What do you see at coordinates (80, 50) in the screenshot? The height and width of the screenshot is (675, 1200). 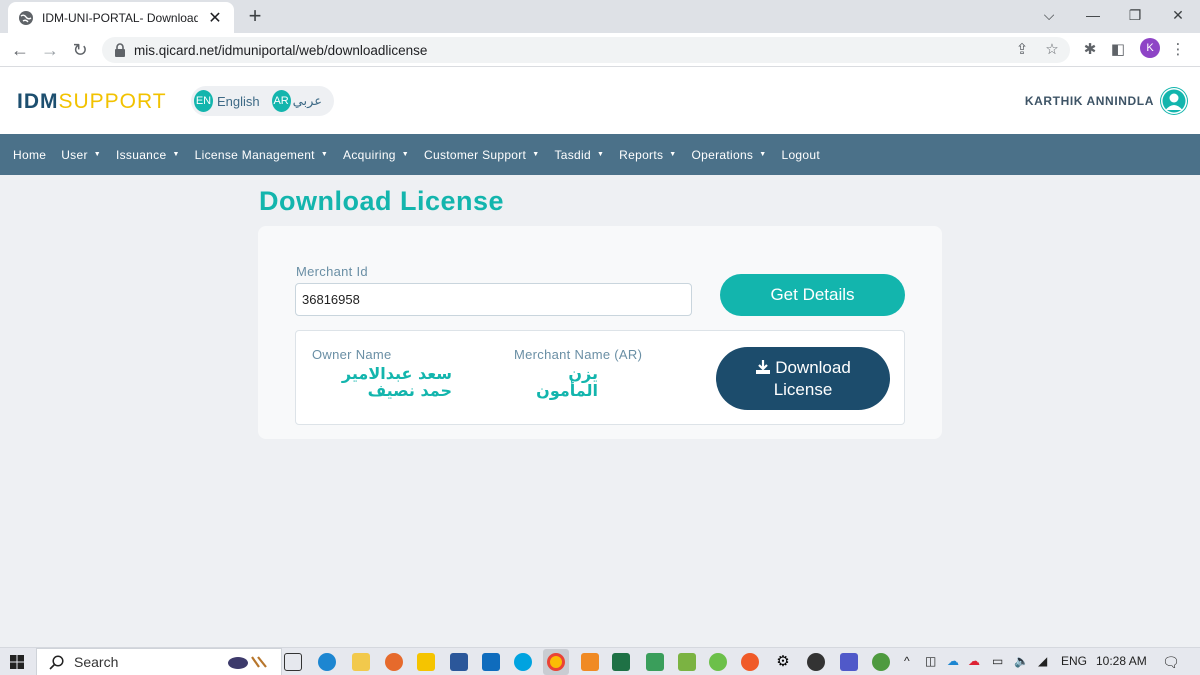 I see `reload-button: ↻` at bounding box center [80, 50].